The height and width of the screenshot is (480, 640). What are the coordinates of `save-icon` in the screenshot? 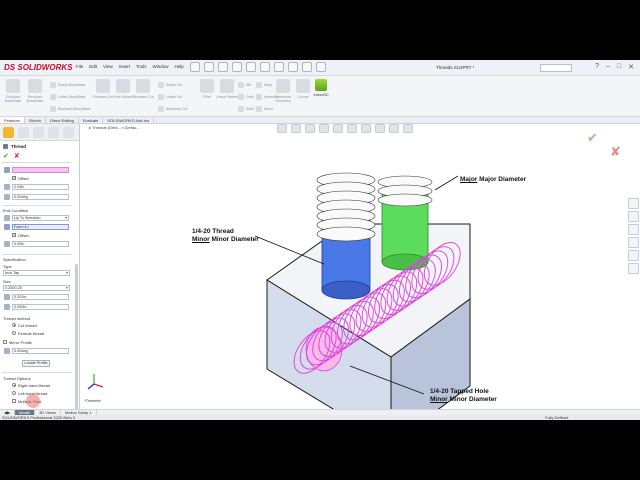 It's located at (237, 67).